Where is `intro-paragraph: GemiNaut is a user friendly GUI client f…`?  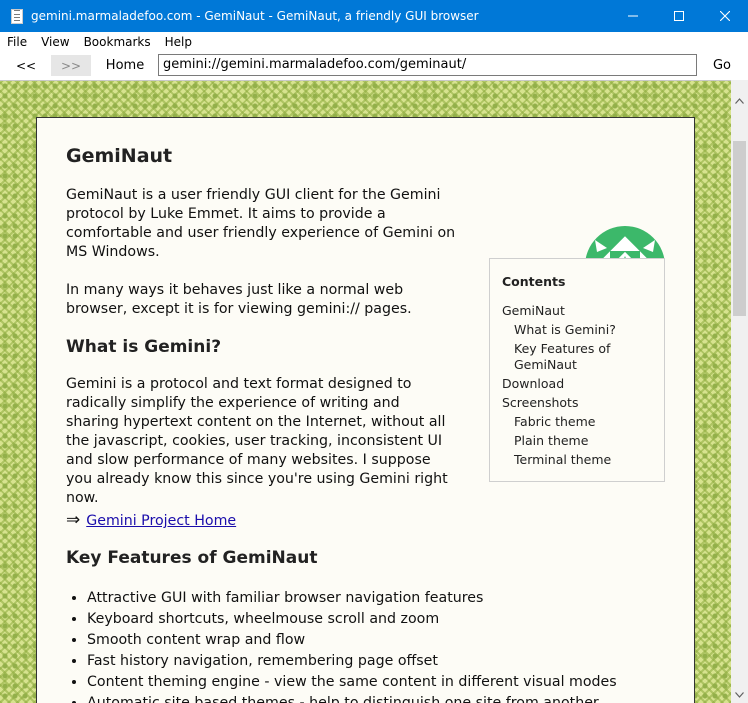 intro-paragraph: GemiNaut is a user friendly GUI client f… is located at coordinates (261, 223).